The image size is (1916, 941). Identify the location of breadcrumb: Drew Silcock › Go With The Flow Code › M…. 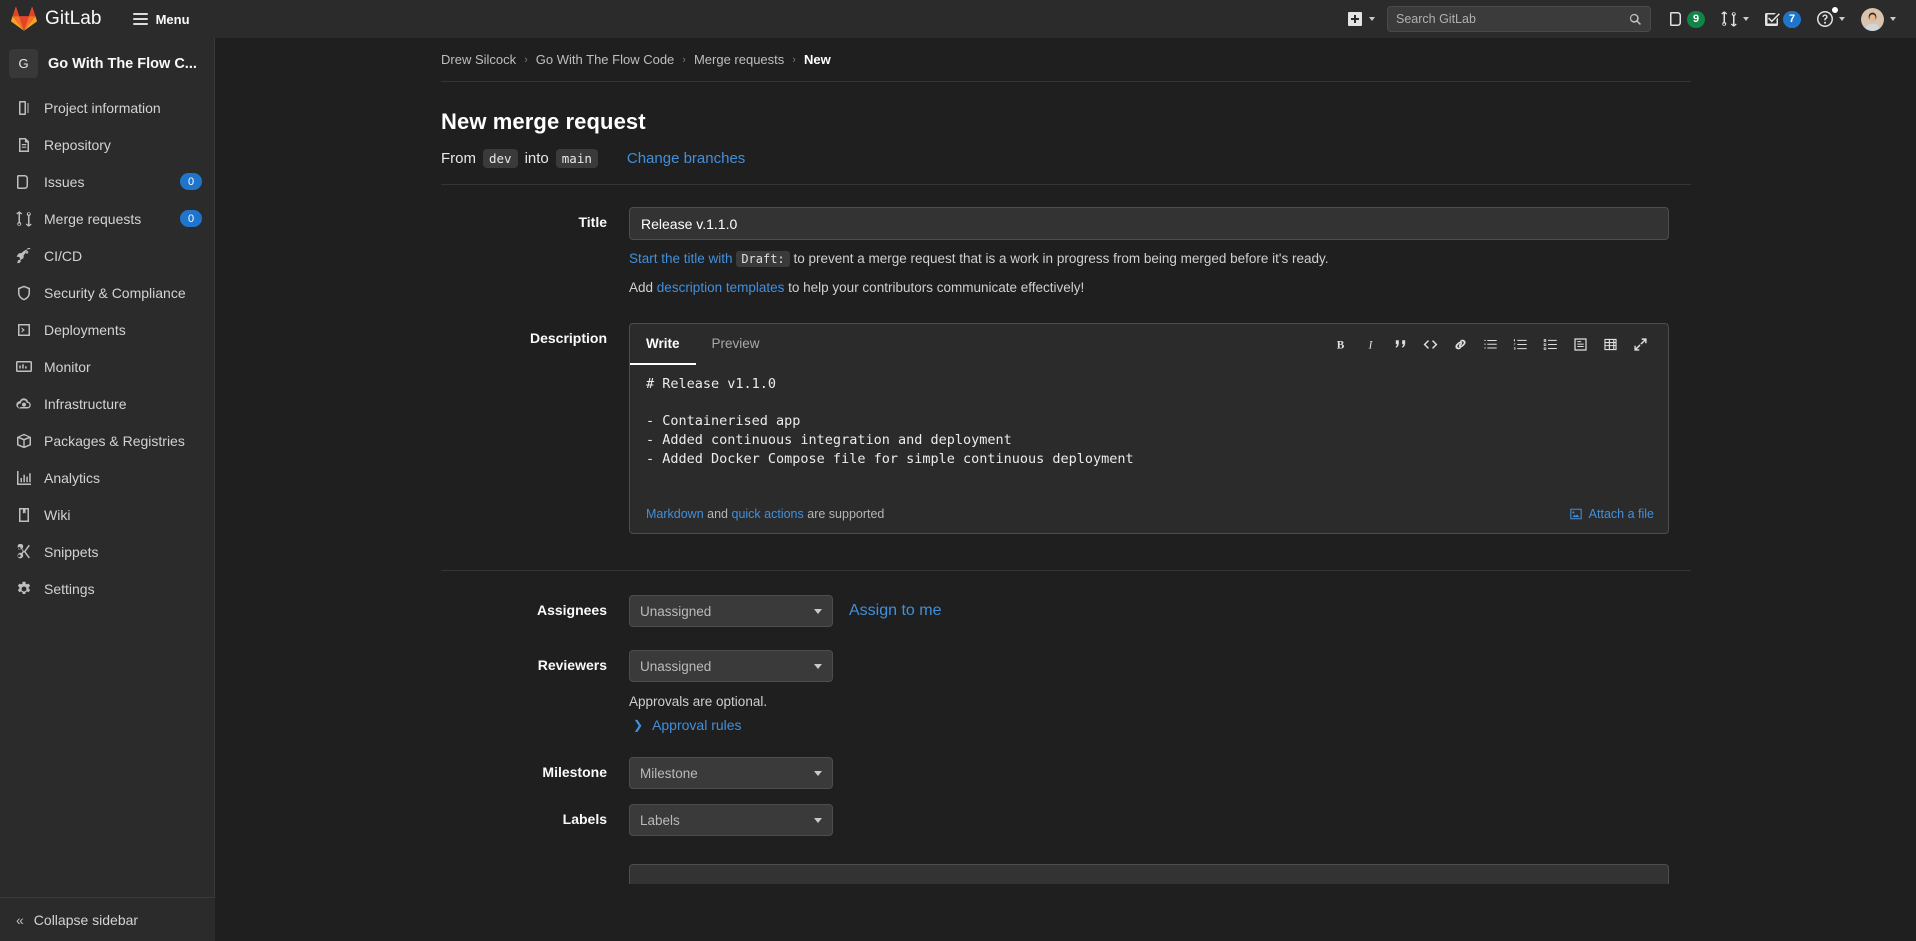
(1066, 60).